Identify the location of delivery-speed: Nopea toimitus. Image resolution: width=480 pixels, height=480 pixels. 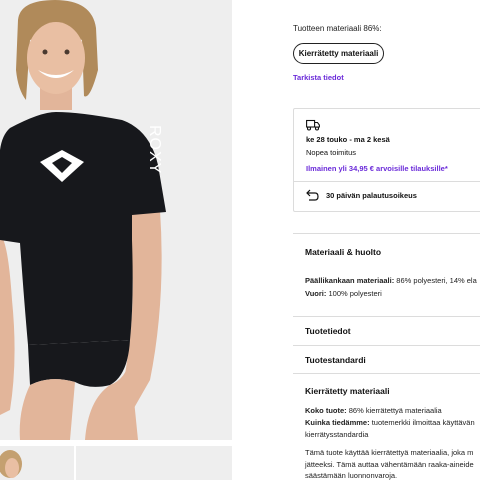
(331, 152).